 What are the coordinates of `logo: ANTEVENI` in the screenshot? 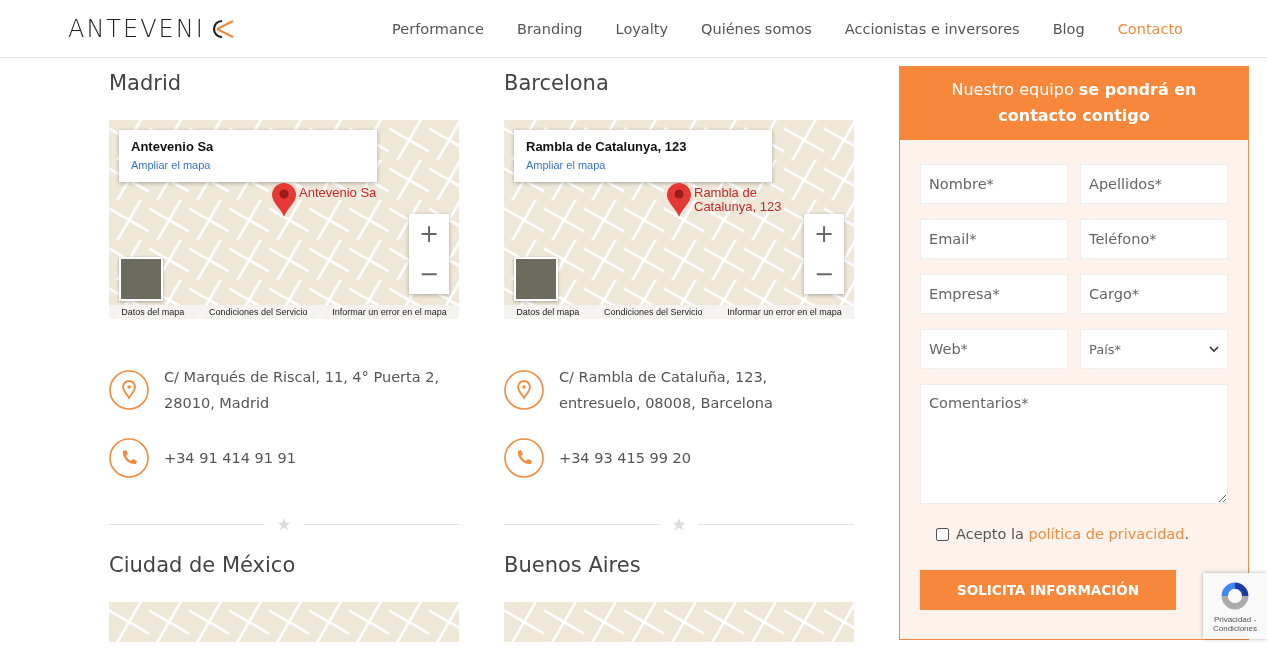 It's located at (151, 28).